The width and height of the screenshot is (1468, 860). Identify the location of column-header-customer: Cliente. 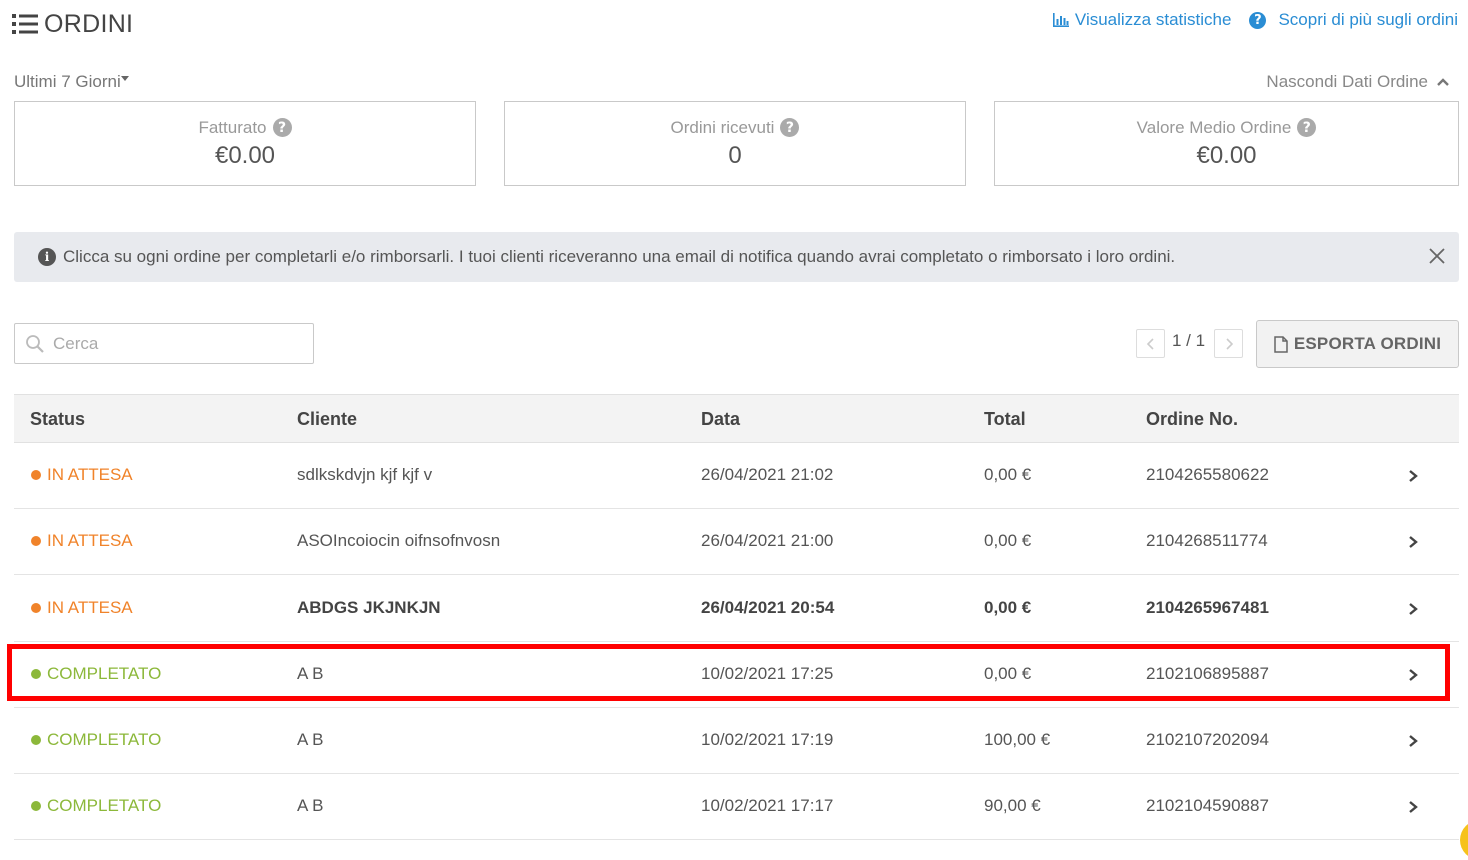
(327, 419).